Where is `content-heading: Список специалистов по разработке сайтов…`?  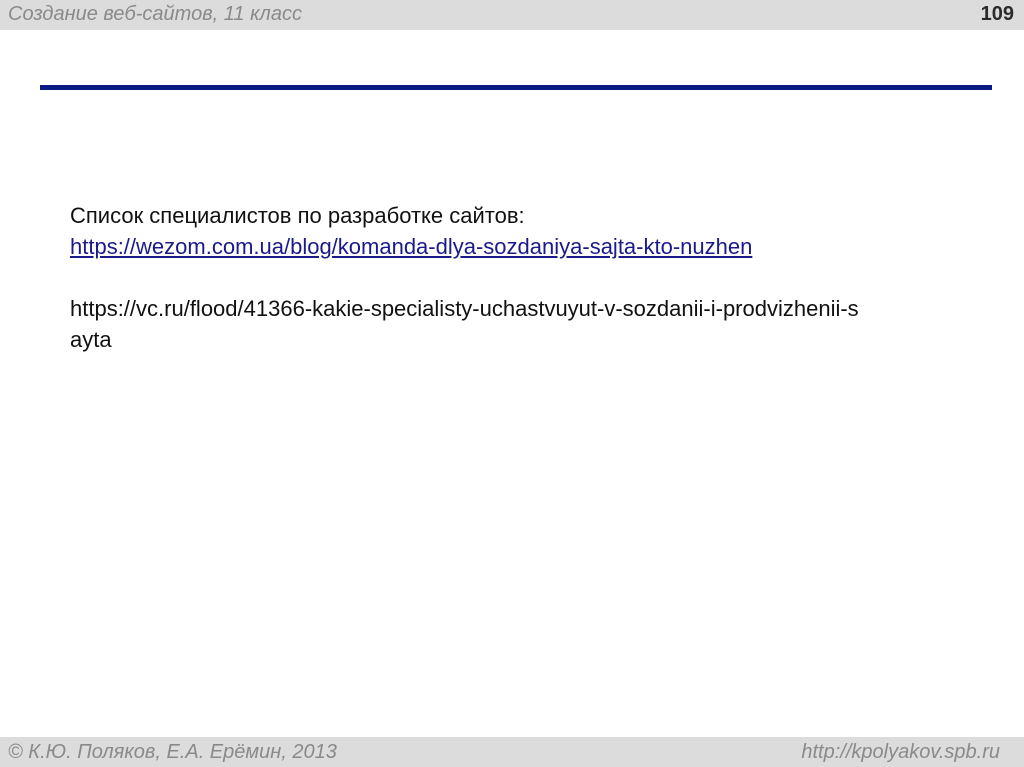 content-heading: Список специалистов по разработке сайтов… is located at coordinates (297, 215).